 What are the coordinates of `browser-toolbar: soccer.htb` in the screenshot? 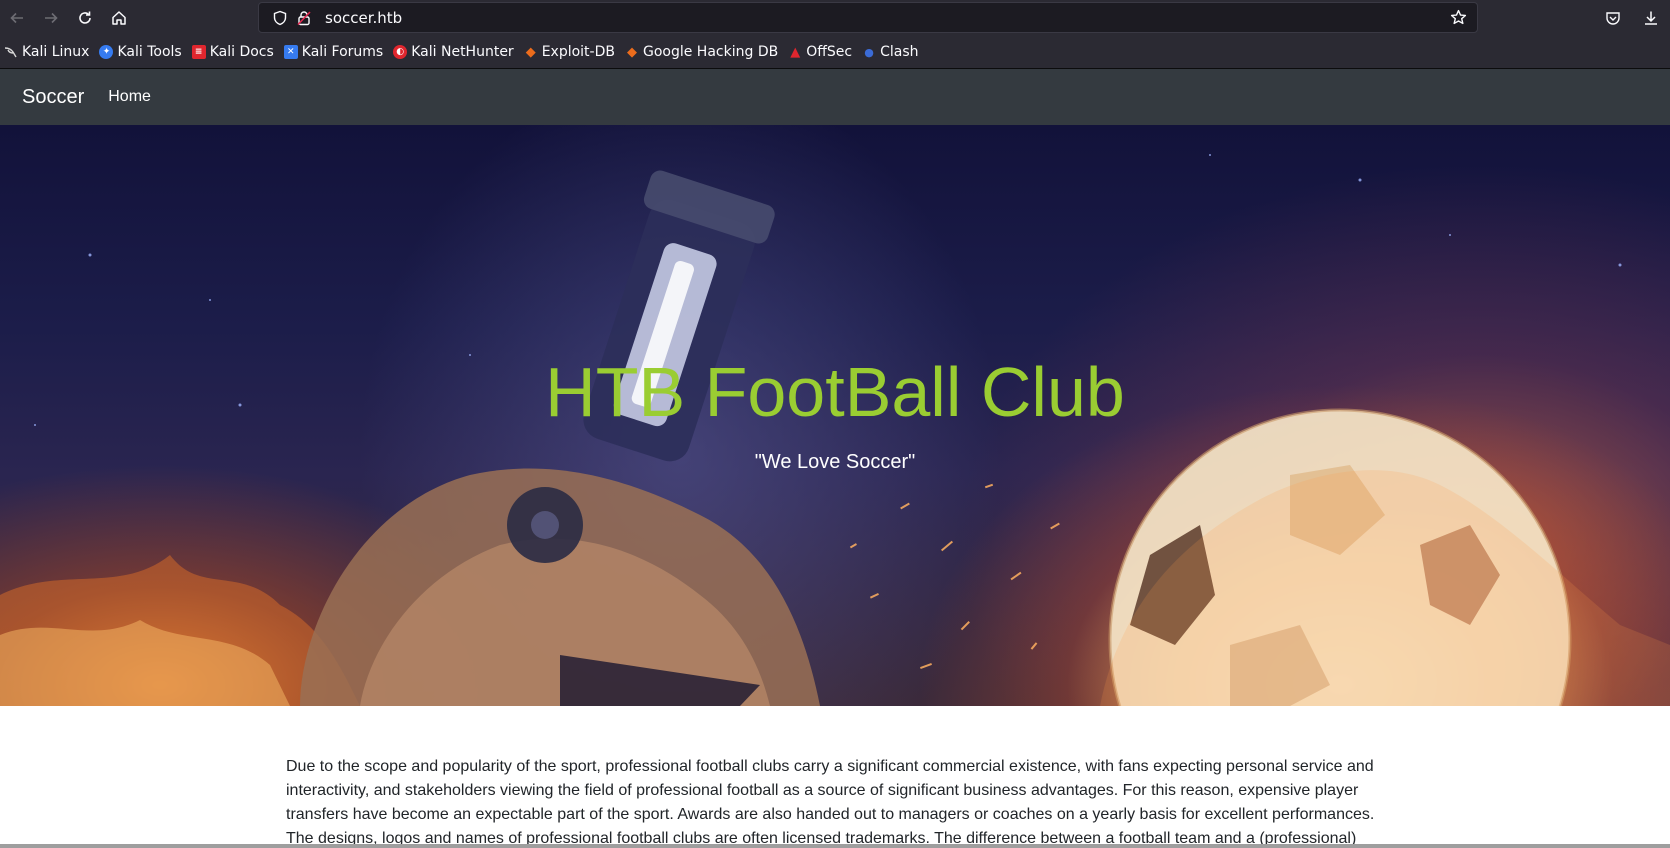 It's located at (835, 18).